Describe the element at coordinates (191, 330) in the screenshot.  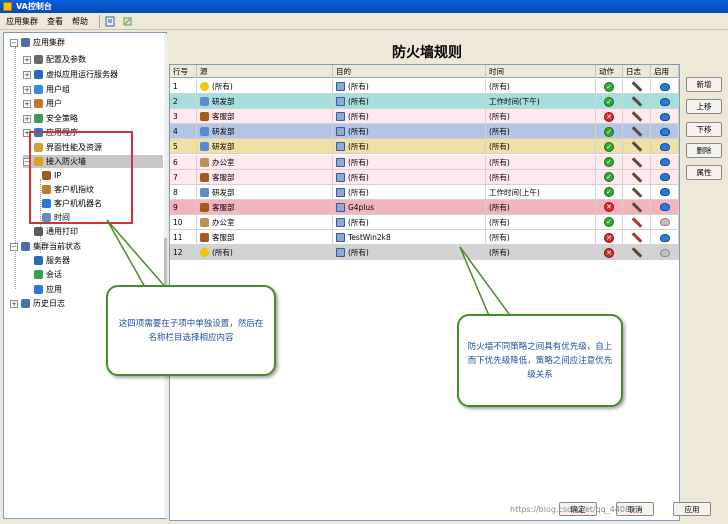
I see `left-callout: 这四项需要在子项中单独设置，然后在名称栏目选择相应内容` at that location.